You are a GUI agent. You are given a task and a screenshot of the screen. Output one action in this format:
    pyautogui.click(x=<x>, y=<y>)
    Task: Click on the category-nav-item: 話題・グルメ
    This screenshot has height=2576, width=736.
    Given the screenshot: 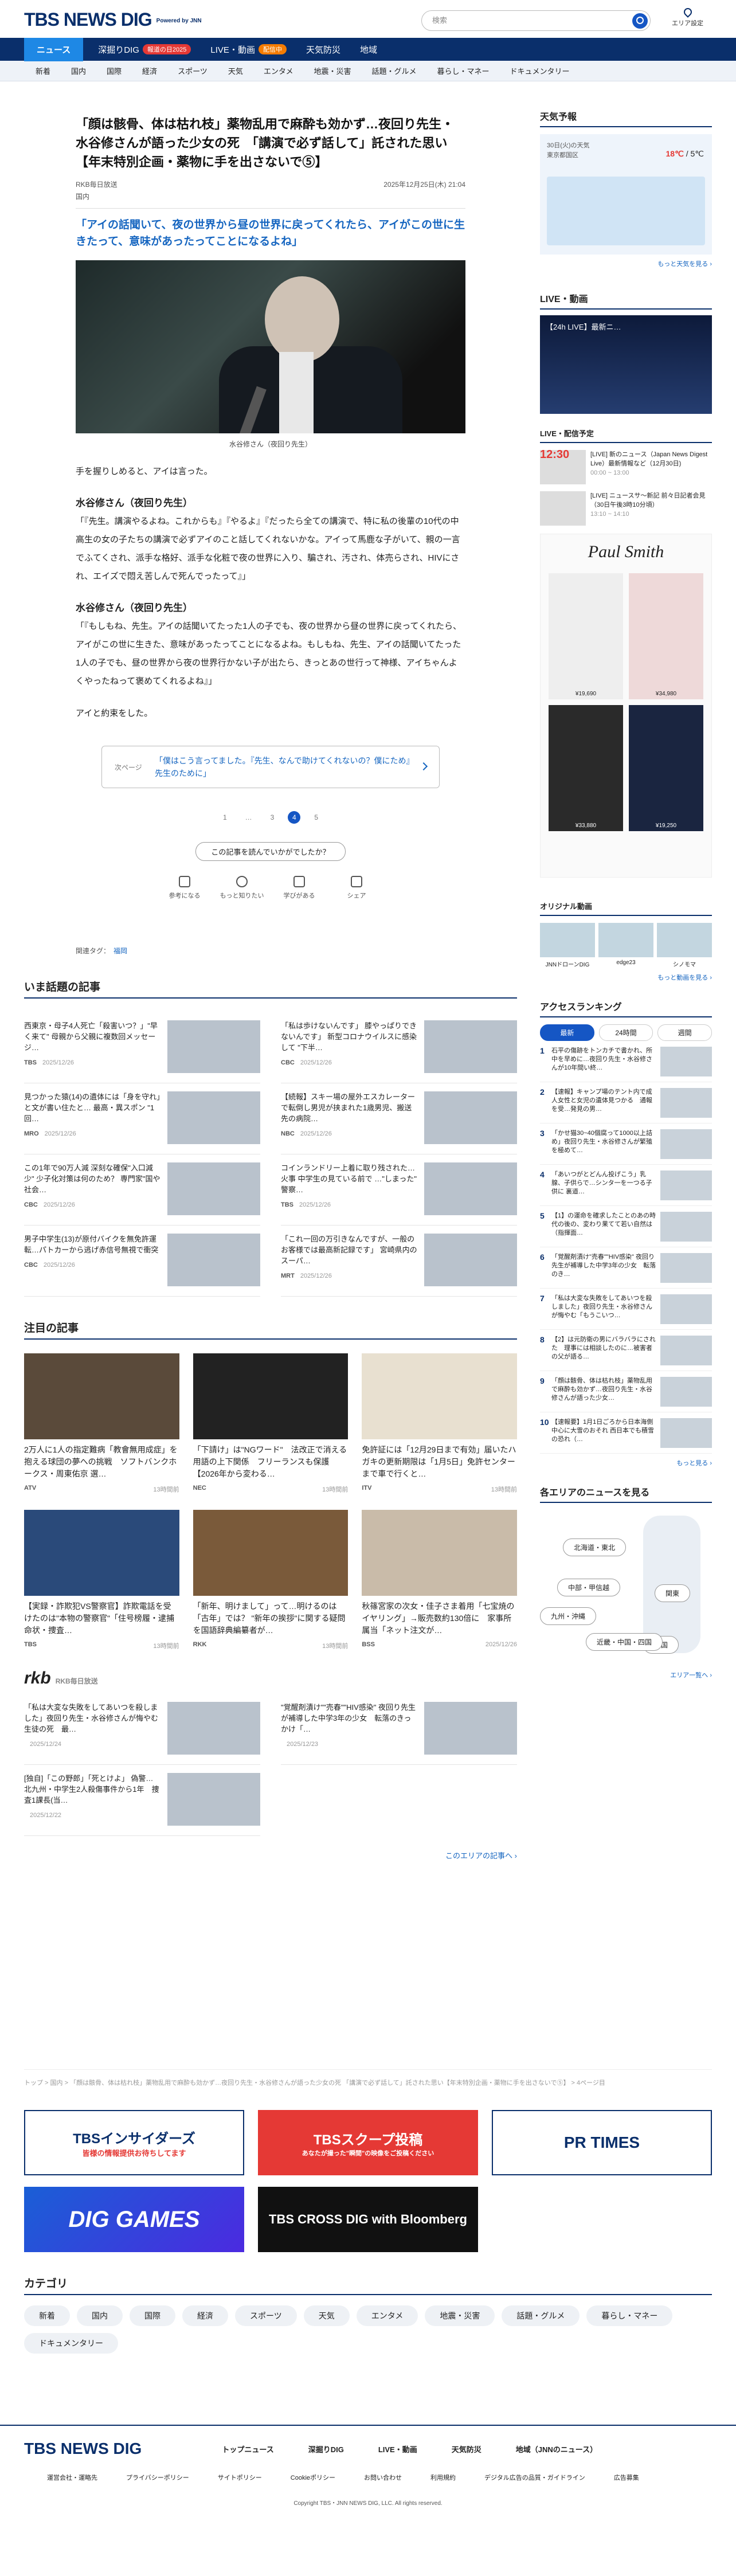 What is the action you would take?
    pyautogui.click(x=393, y=70)
    